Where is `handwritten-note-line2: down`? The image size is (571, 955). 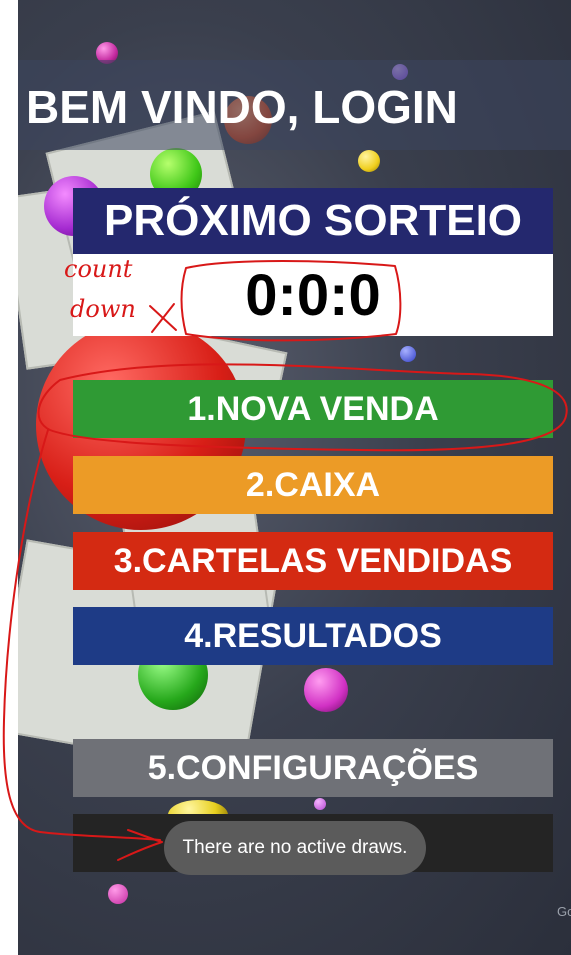
handwritten-note-line2: down is located at coordinates (103, 309).